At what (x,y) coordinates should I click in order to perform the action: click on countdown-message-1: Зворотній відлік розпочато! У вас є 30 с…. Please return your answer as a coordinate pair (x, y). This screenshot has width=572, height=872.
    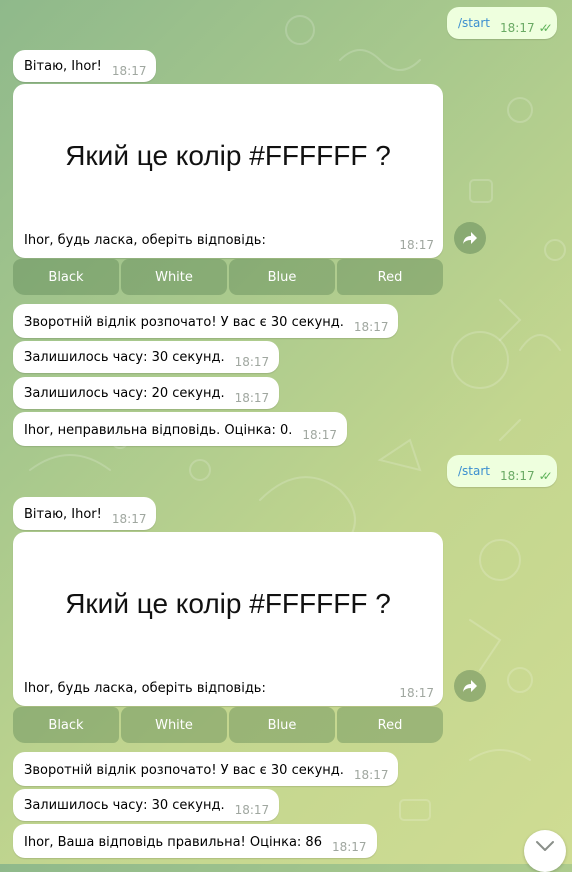
    Looking at the image, I should click on (206, 321).